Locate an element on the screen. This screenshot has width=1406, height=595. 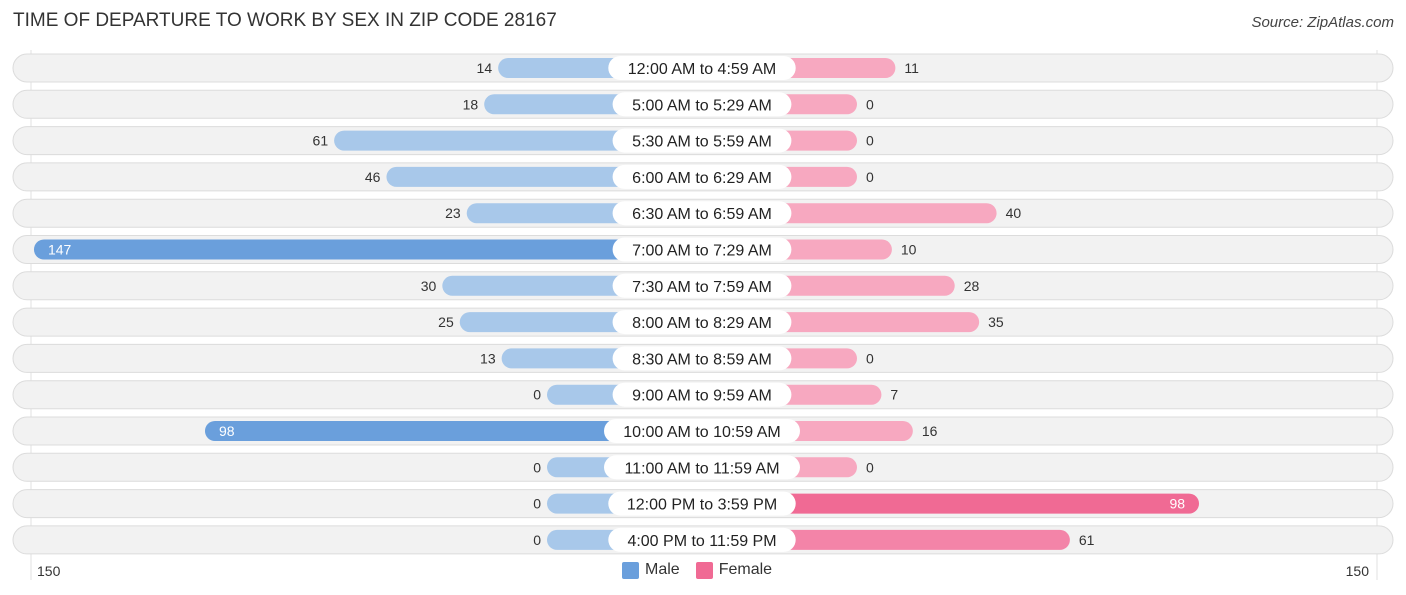
value-label-male: 14 is located at coordinates (485, 68).